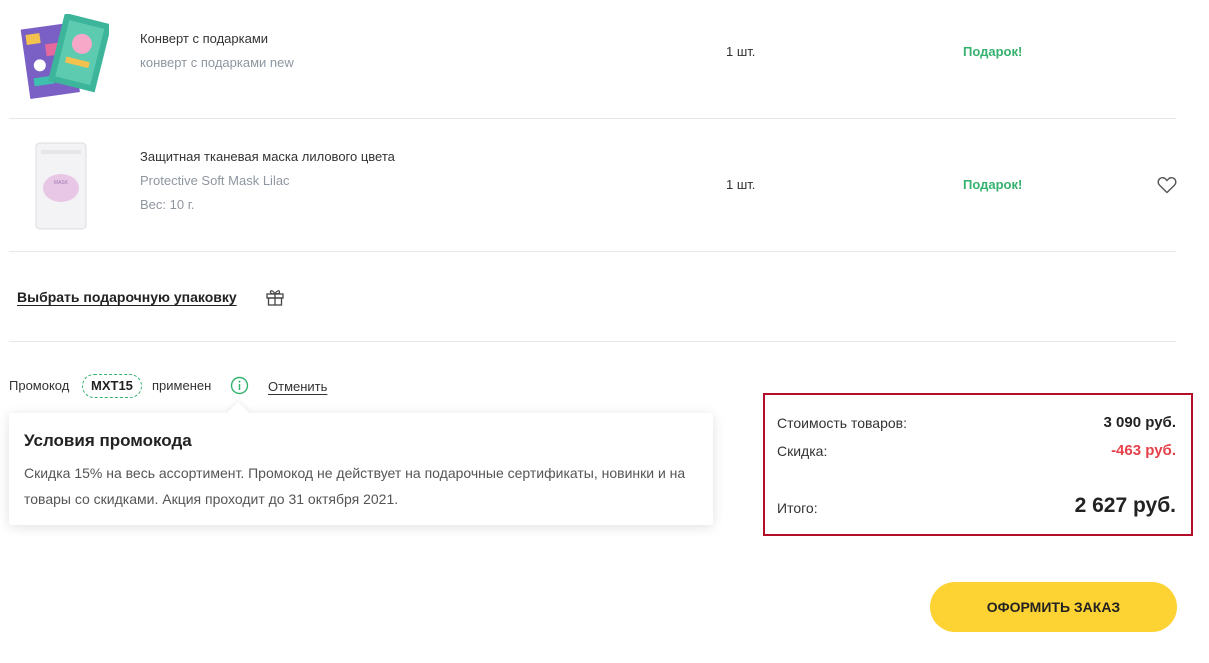 The width and height of the screenshot is (1209, 663). I want to click on place-order-button: ОФОРМИТЬ ЗАКАЗ, so click(1053, 607).